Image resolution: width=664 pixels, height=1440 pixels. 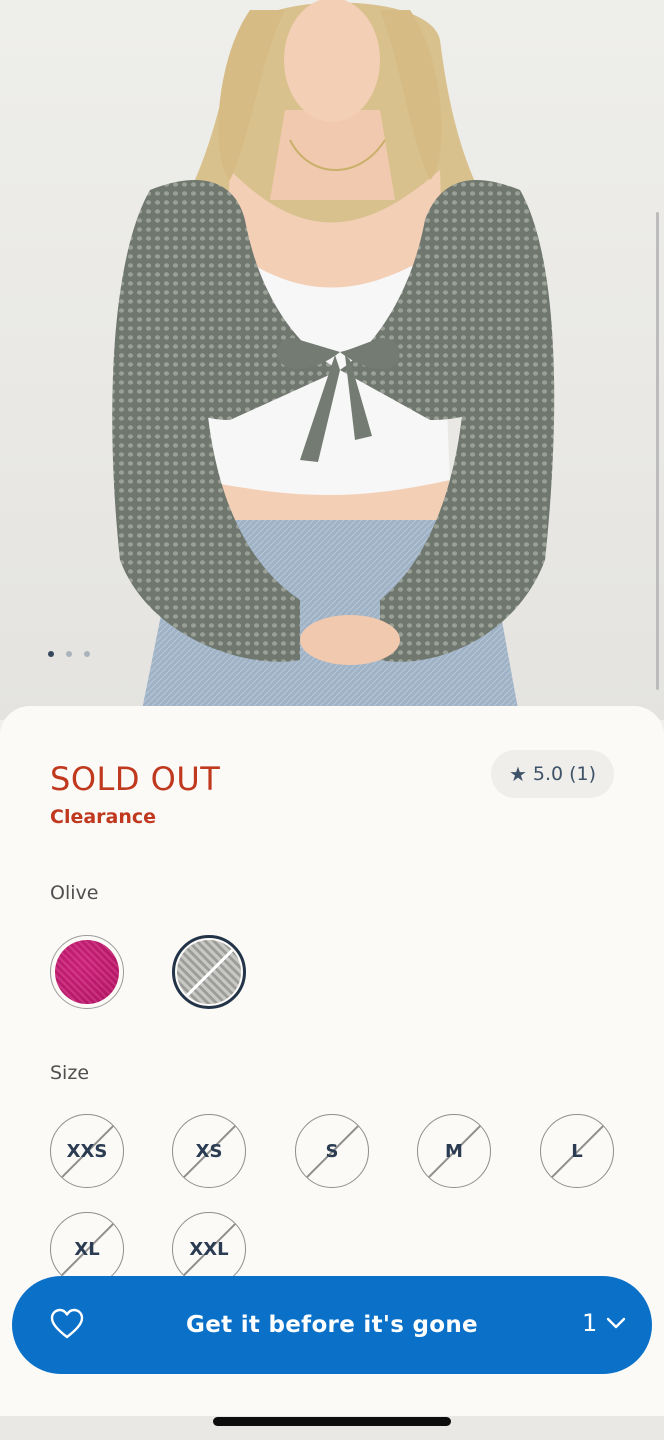 What do you see at coordinates (87, 1249) in the screenshot?
I see `size-option-xl: XL` at bounding box center [87, 1249].